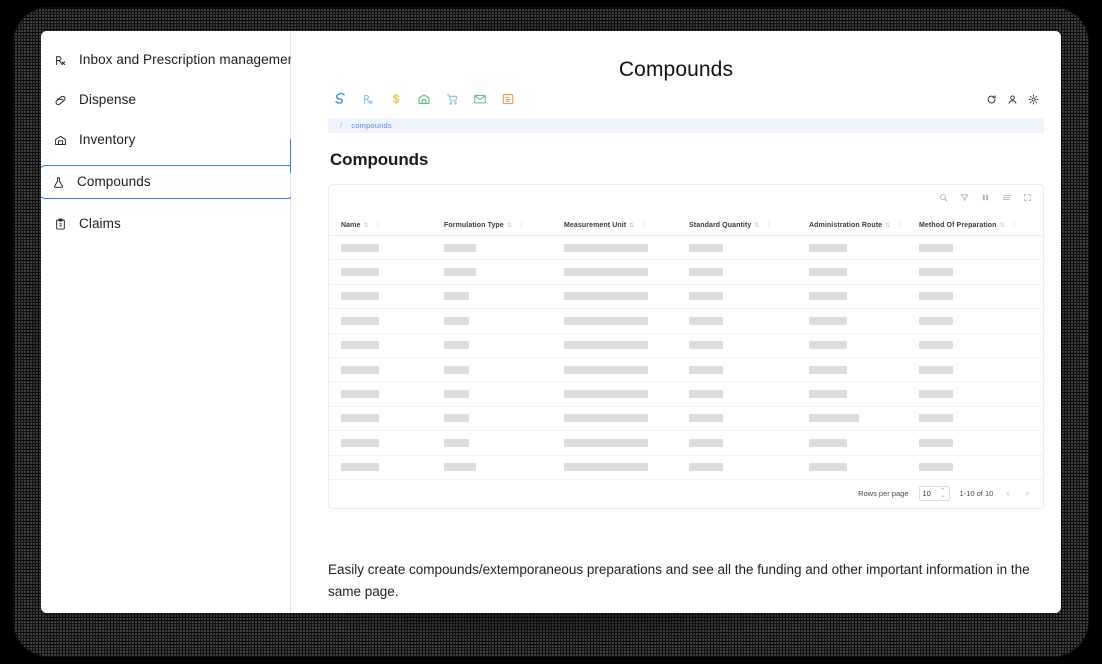 This screenshot has height=664, width=1102. I want to click on breadcrumb-item-compounds: compounds, so click(371, 125).